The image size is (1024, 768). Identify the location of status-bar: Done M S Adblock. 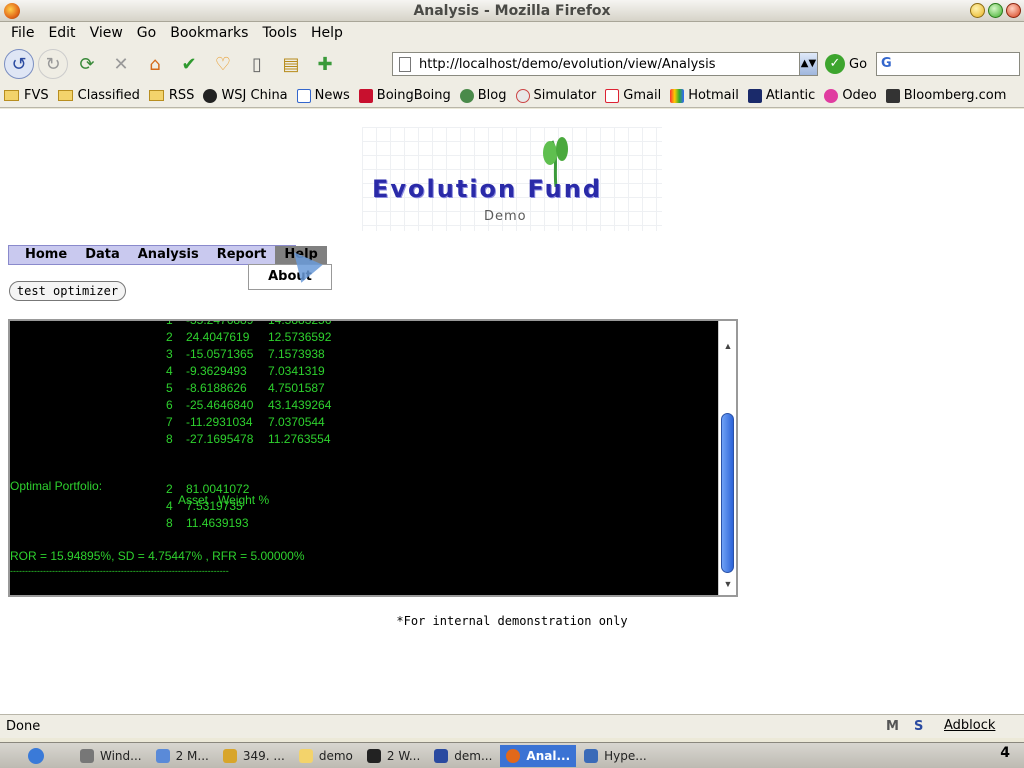
(512, 726).